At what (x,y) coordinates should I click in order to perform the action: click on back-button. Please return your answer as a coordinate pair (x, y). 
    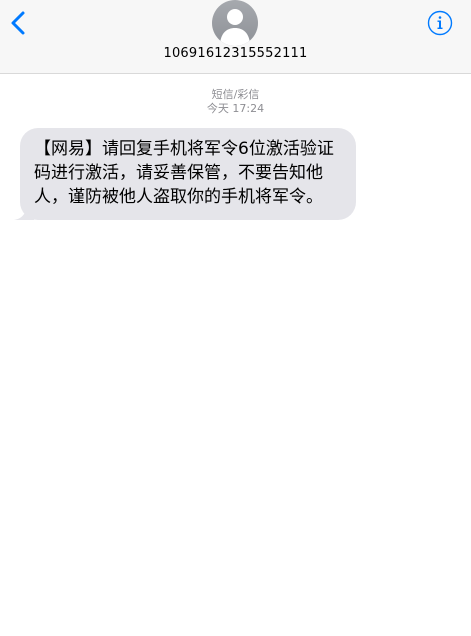
    Looking at the image, I should click on (19, 23).